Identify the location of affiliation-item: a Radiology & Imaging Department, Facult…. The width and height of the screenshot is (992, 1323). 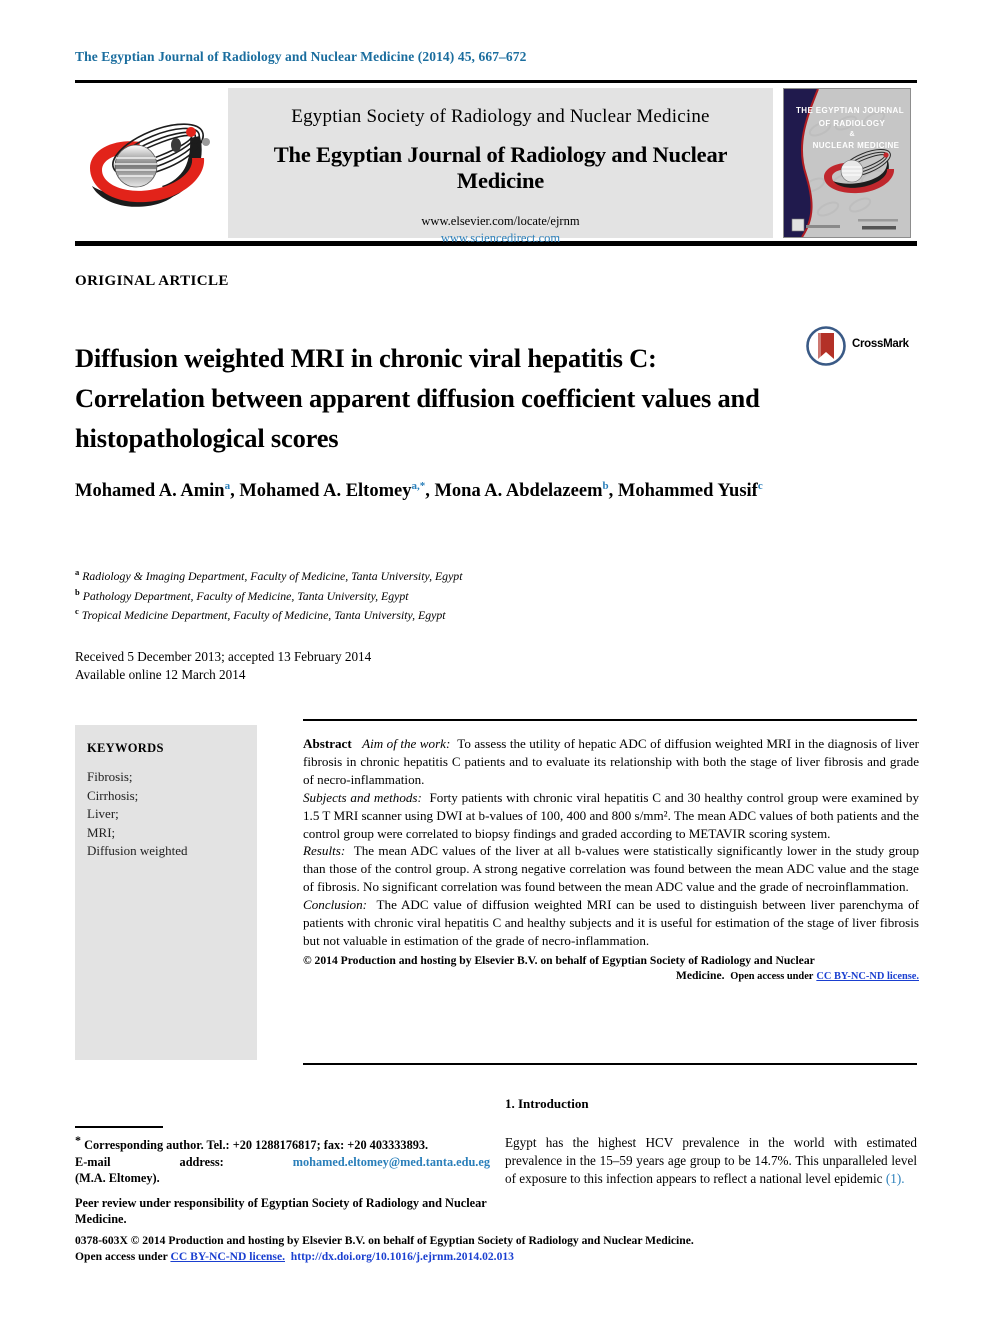
(269, 575).